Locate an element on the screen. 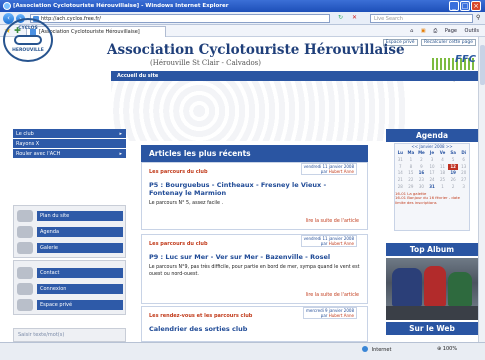 This screenshot has height=360, width=485. security-zone: Internet is located at coordinates (376, 349).